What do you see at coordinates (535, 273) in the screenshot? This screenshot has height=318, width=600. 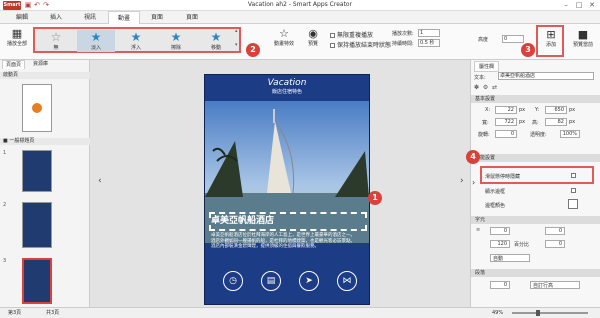 I see `paragraph-section: 段落` at bounding box center [535, 273].